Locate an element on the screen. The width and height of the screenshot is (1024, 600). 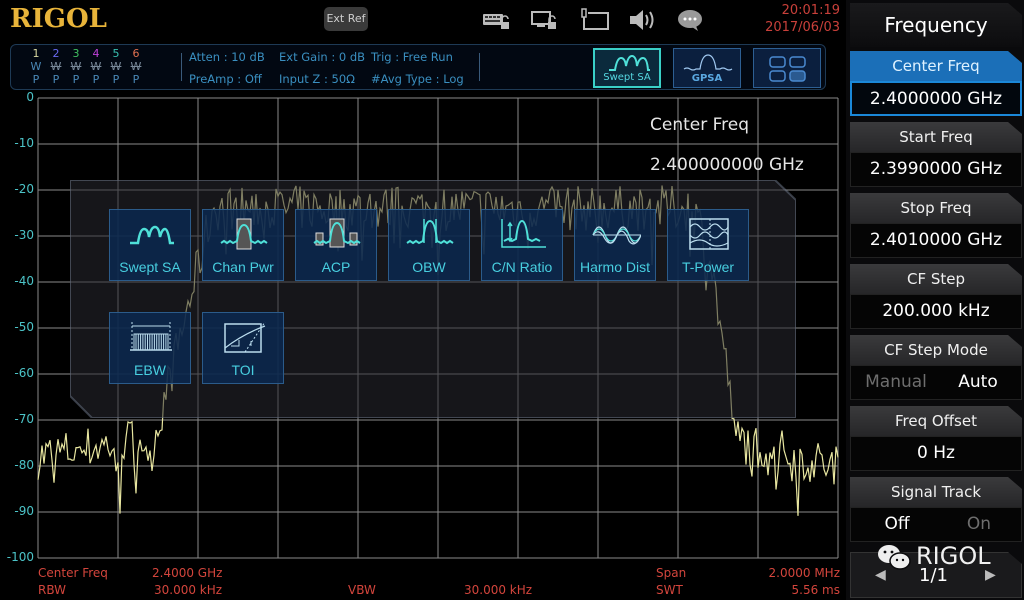
cf-step-input: 200.000 kHz is located at coordinates (936, 311).